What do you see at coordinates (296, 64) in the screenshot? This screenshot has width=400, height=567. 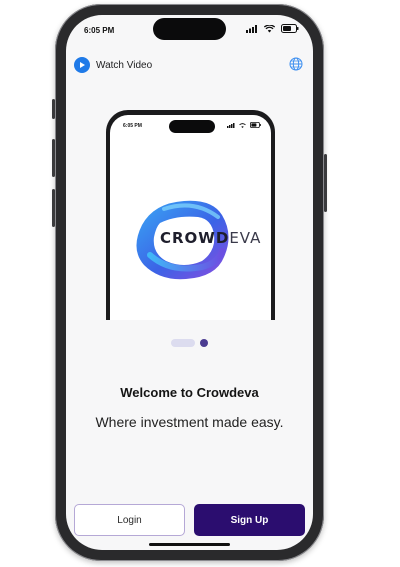 I see `globe-icon` at bounding box center [296, 64].